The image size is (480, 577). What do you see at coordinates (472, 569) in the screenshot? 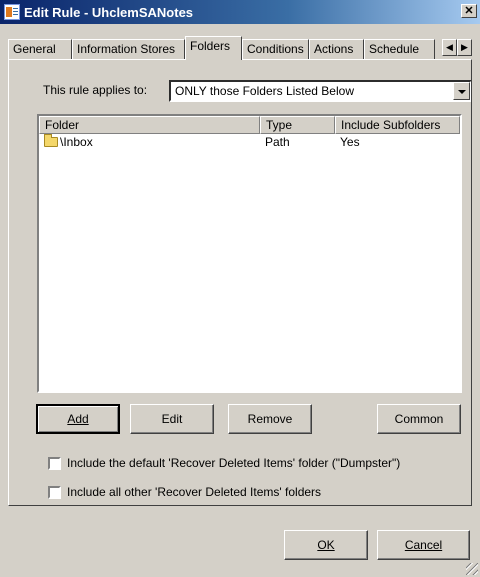
I see `resize-grip-icon` at bounding box center [472, 569].